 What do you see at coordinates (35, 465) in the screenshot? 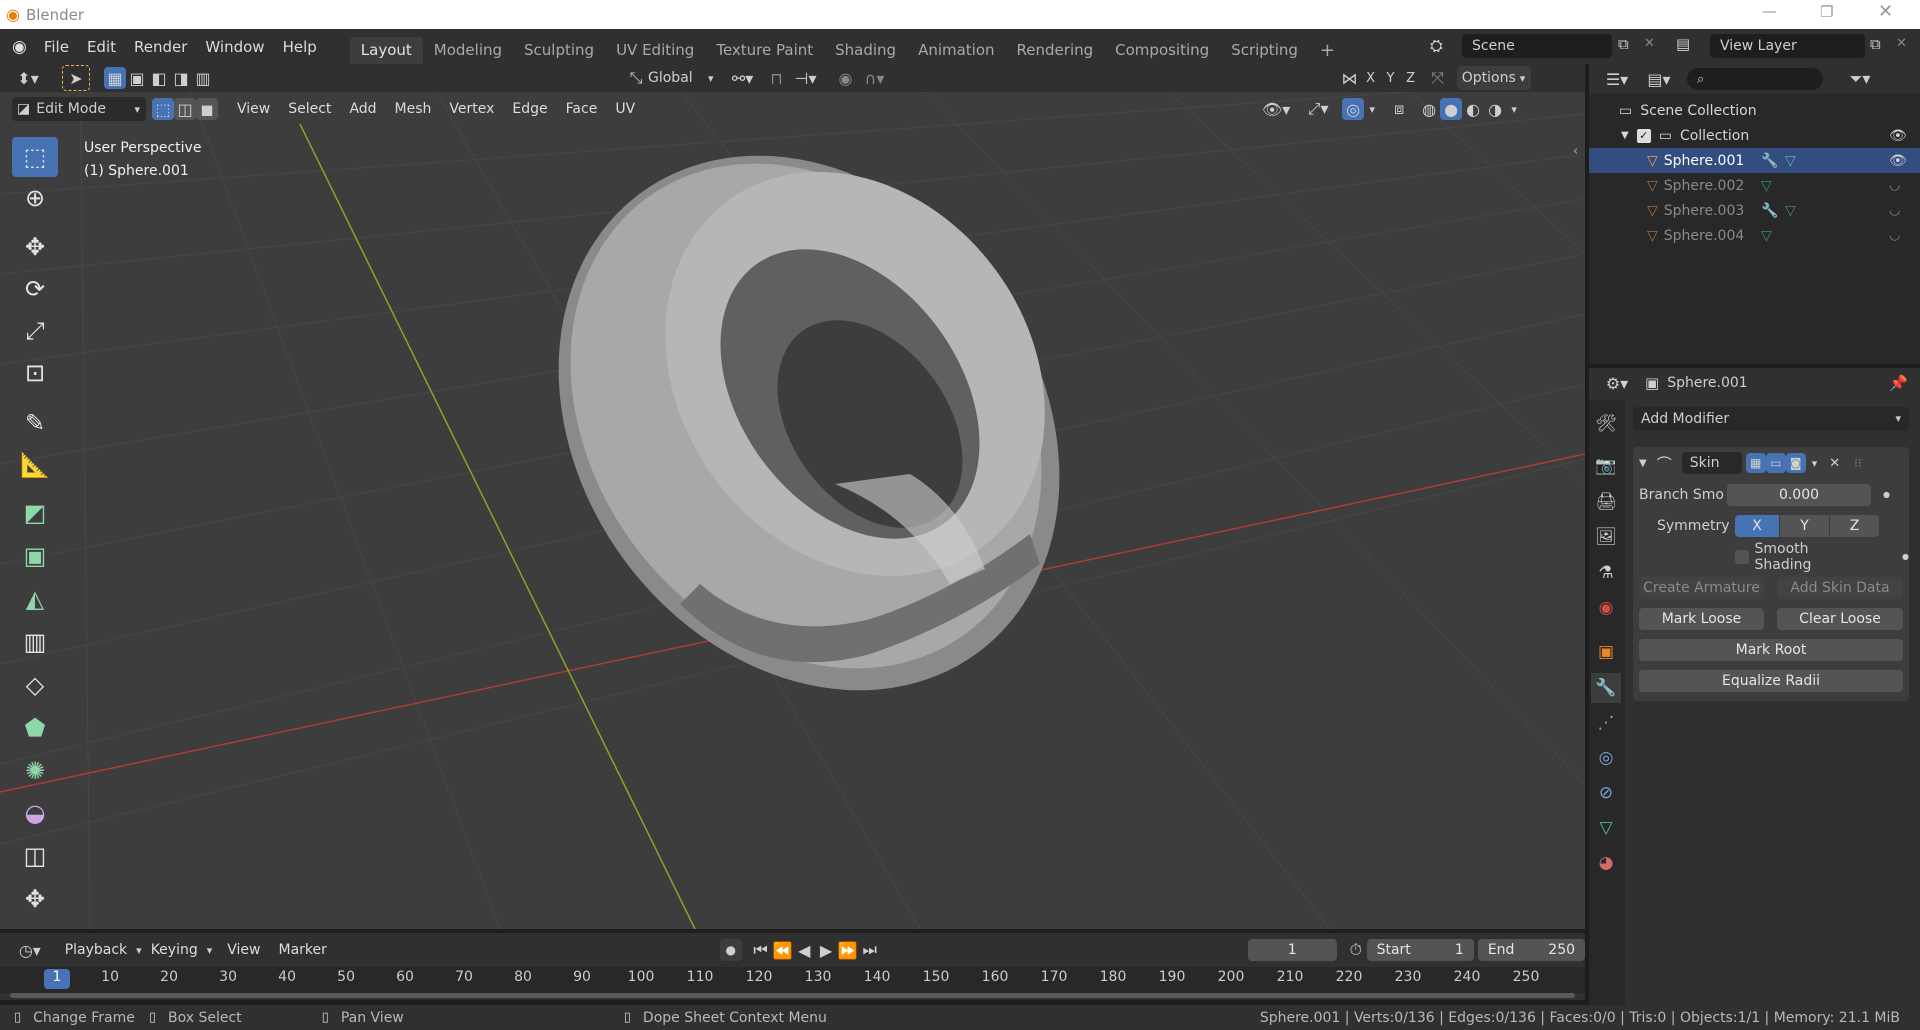
I see `measure-tool-icon: 📐` at bounding box center [35, 465].